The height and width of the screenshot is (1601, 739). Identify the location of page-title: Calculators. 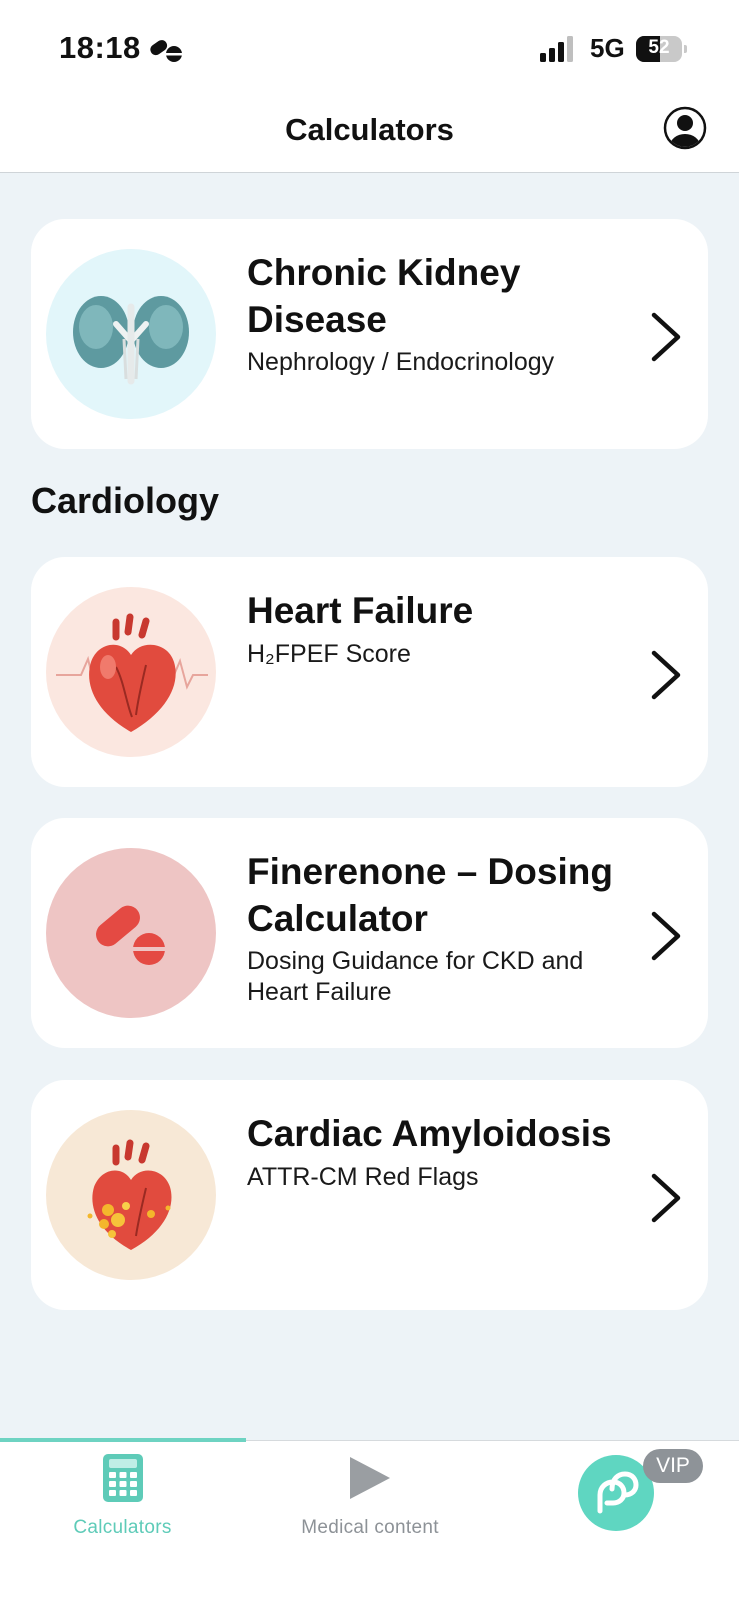
(369, 129).